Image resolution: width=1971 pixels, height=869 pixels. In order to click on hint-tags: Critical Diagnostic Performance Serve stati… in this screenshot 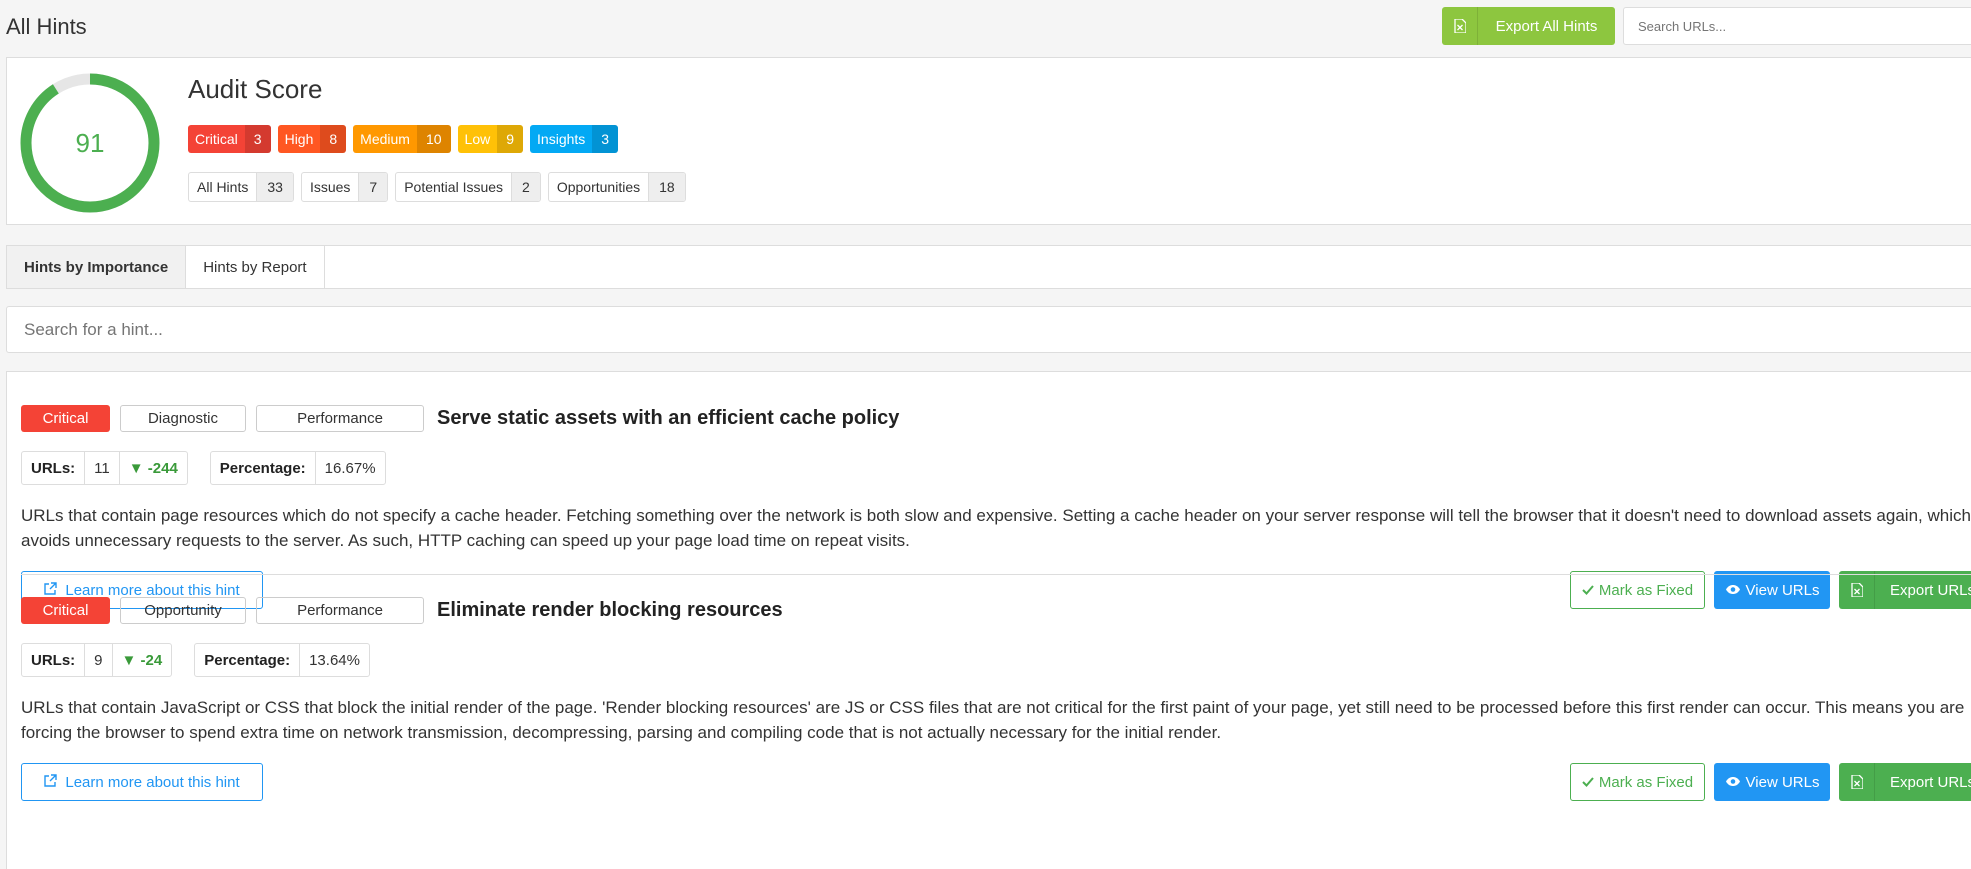, I will do `click(460, 418)`.